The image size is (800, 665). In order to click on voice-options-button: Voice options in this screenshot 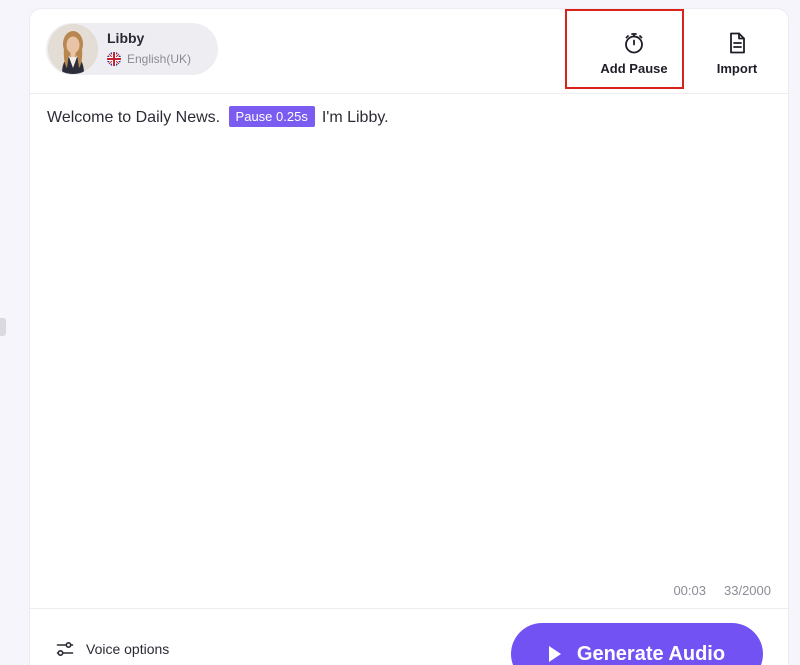, I will do `click(112, 649)`.